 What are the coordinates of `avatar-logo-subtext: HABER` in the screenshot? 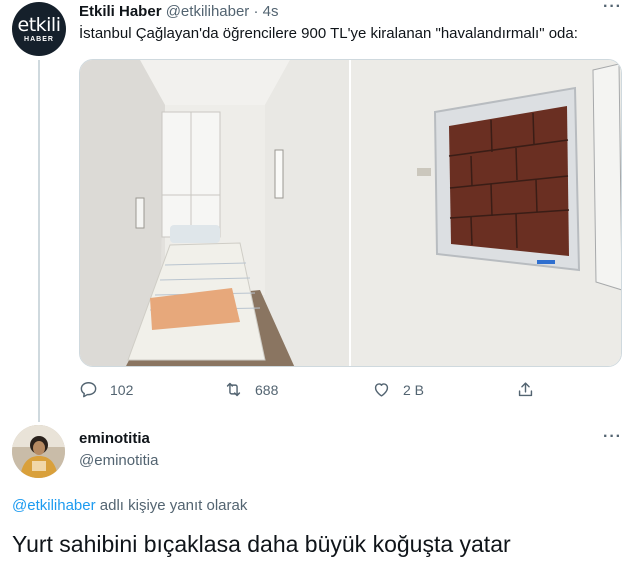 It's located at (39, 39).